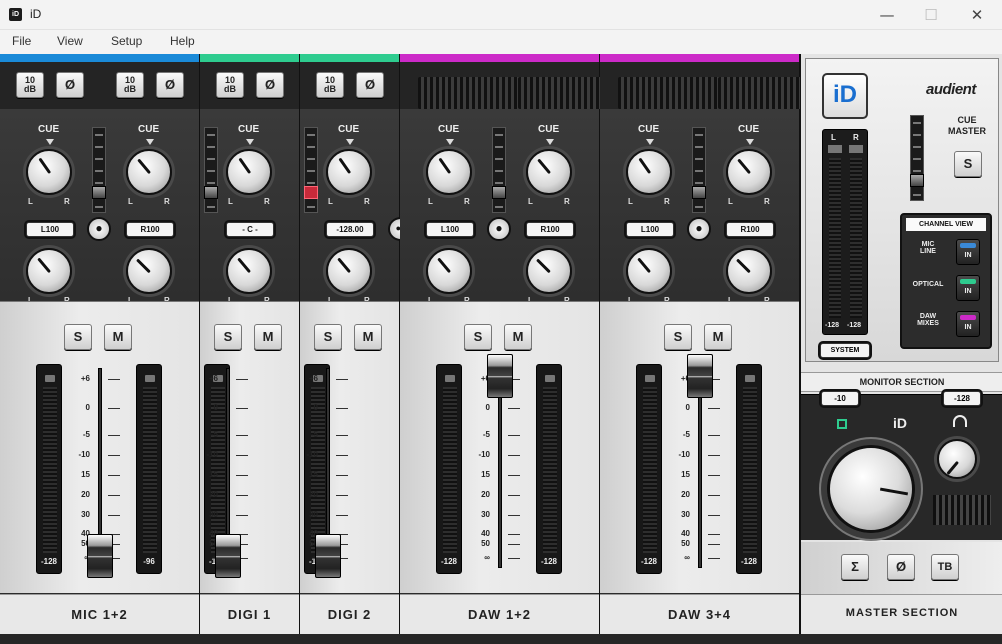 Image resolution: width=1002 pixels, height=644 pixels. Describe the element at coordinates (70, 41) in the screenshot. I see `menu-view: View` at that location.